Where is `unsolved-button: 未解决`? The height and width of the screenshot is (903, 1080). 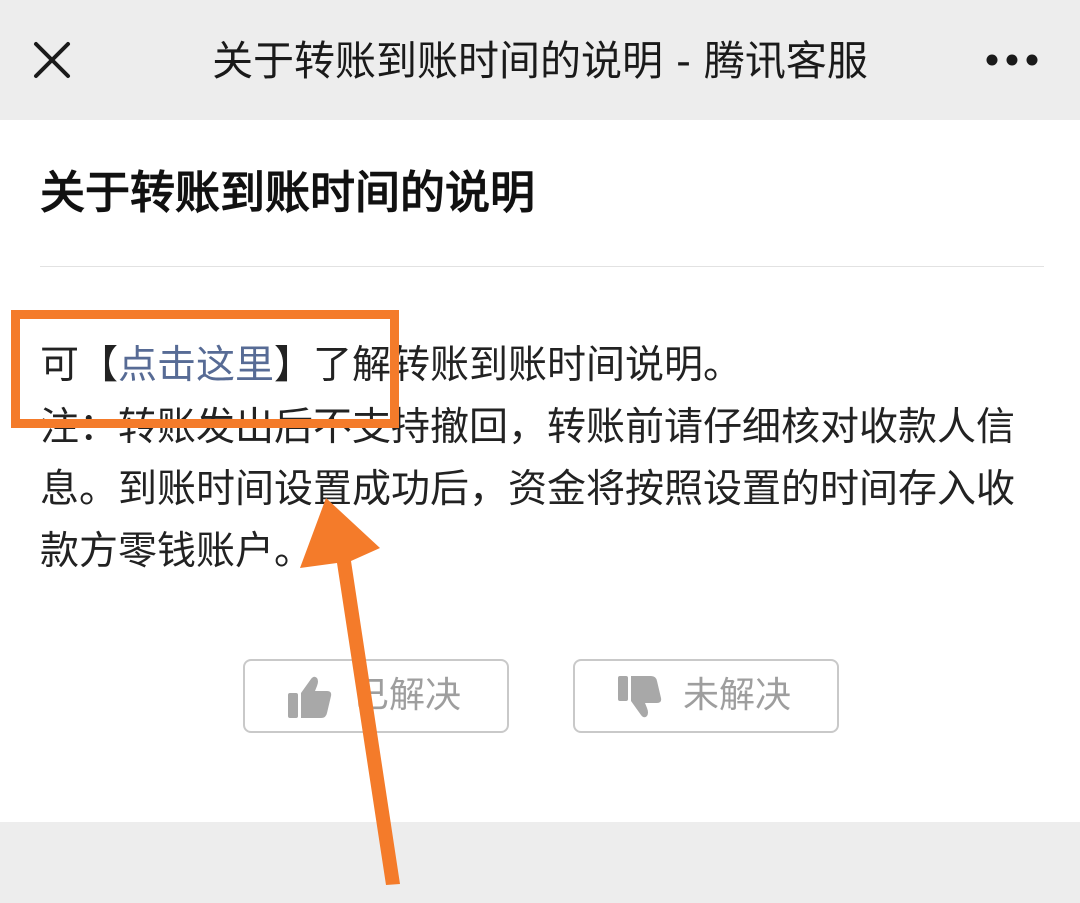 unsolved-button: 未解决 is located at coordinates (706, 696).